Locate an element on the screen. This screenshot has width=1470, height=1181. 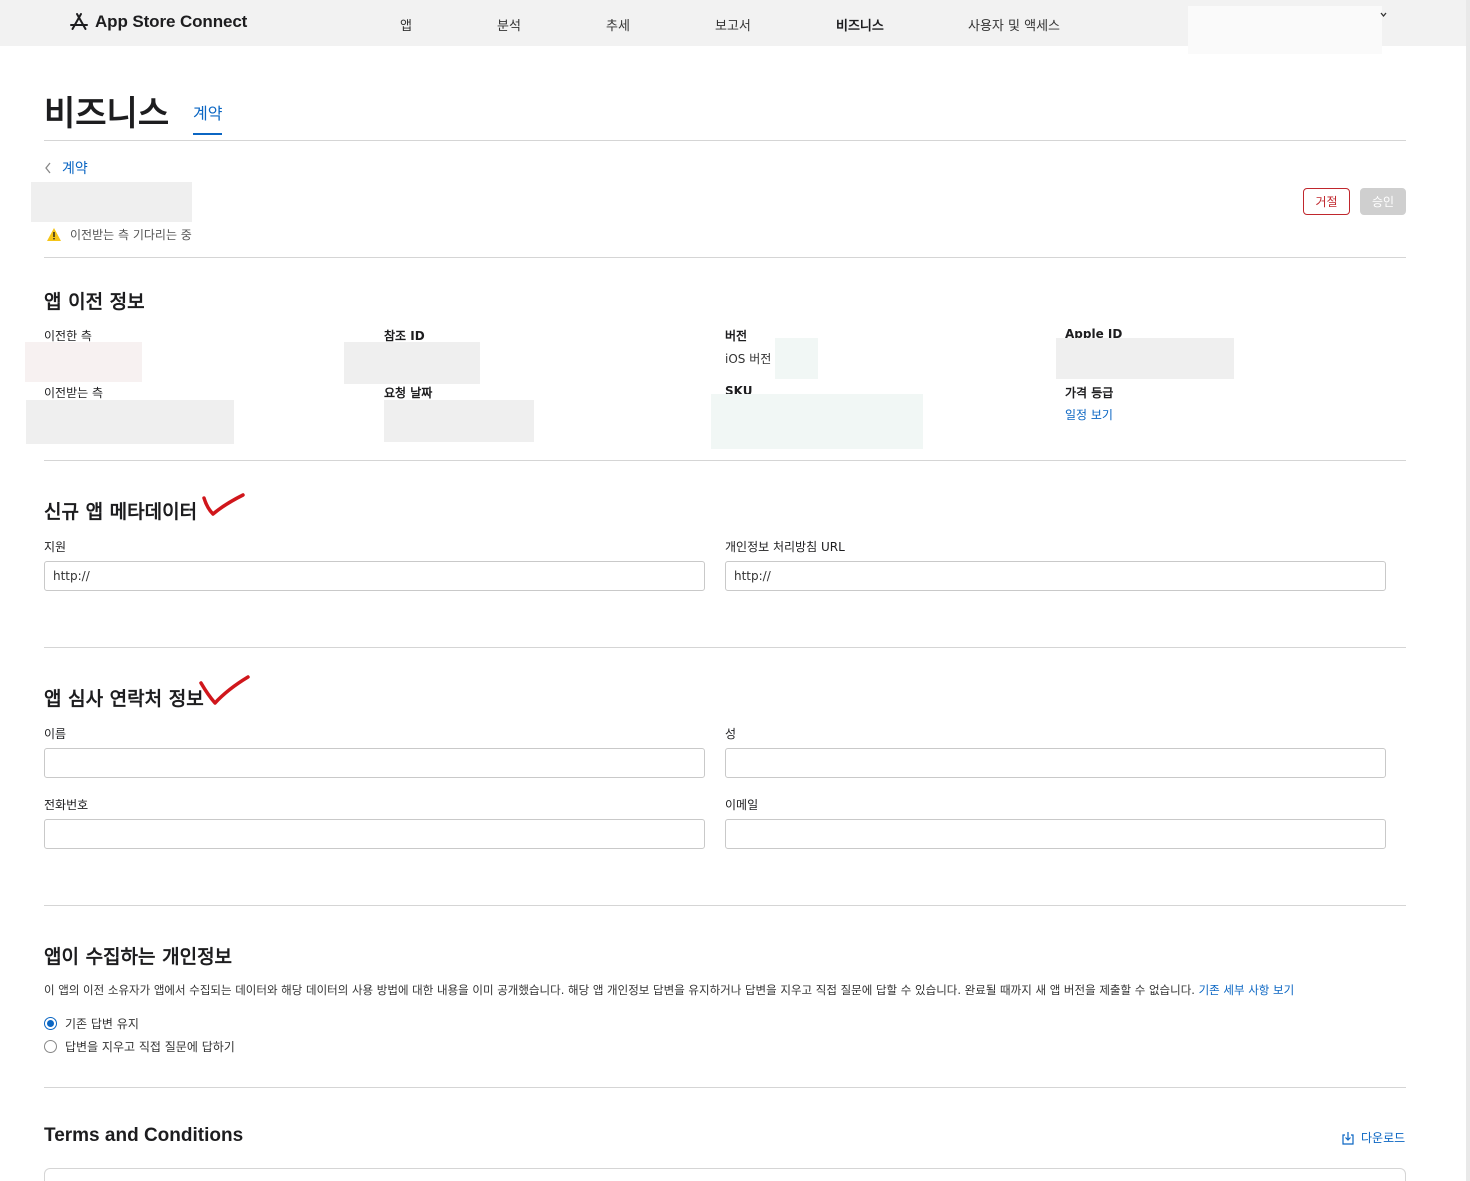
transferee-redacted is located at coordinates (130, 422).